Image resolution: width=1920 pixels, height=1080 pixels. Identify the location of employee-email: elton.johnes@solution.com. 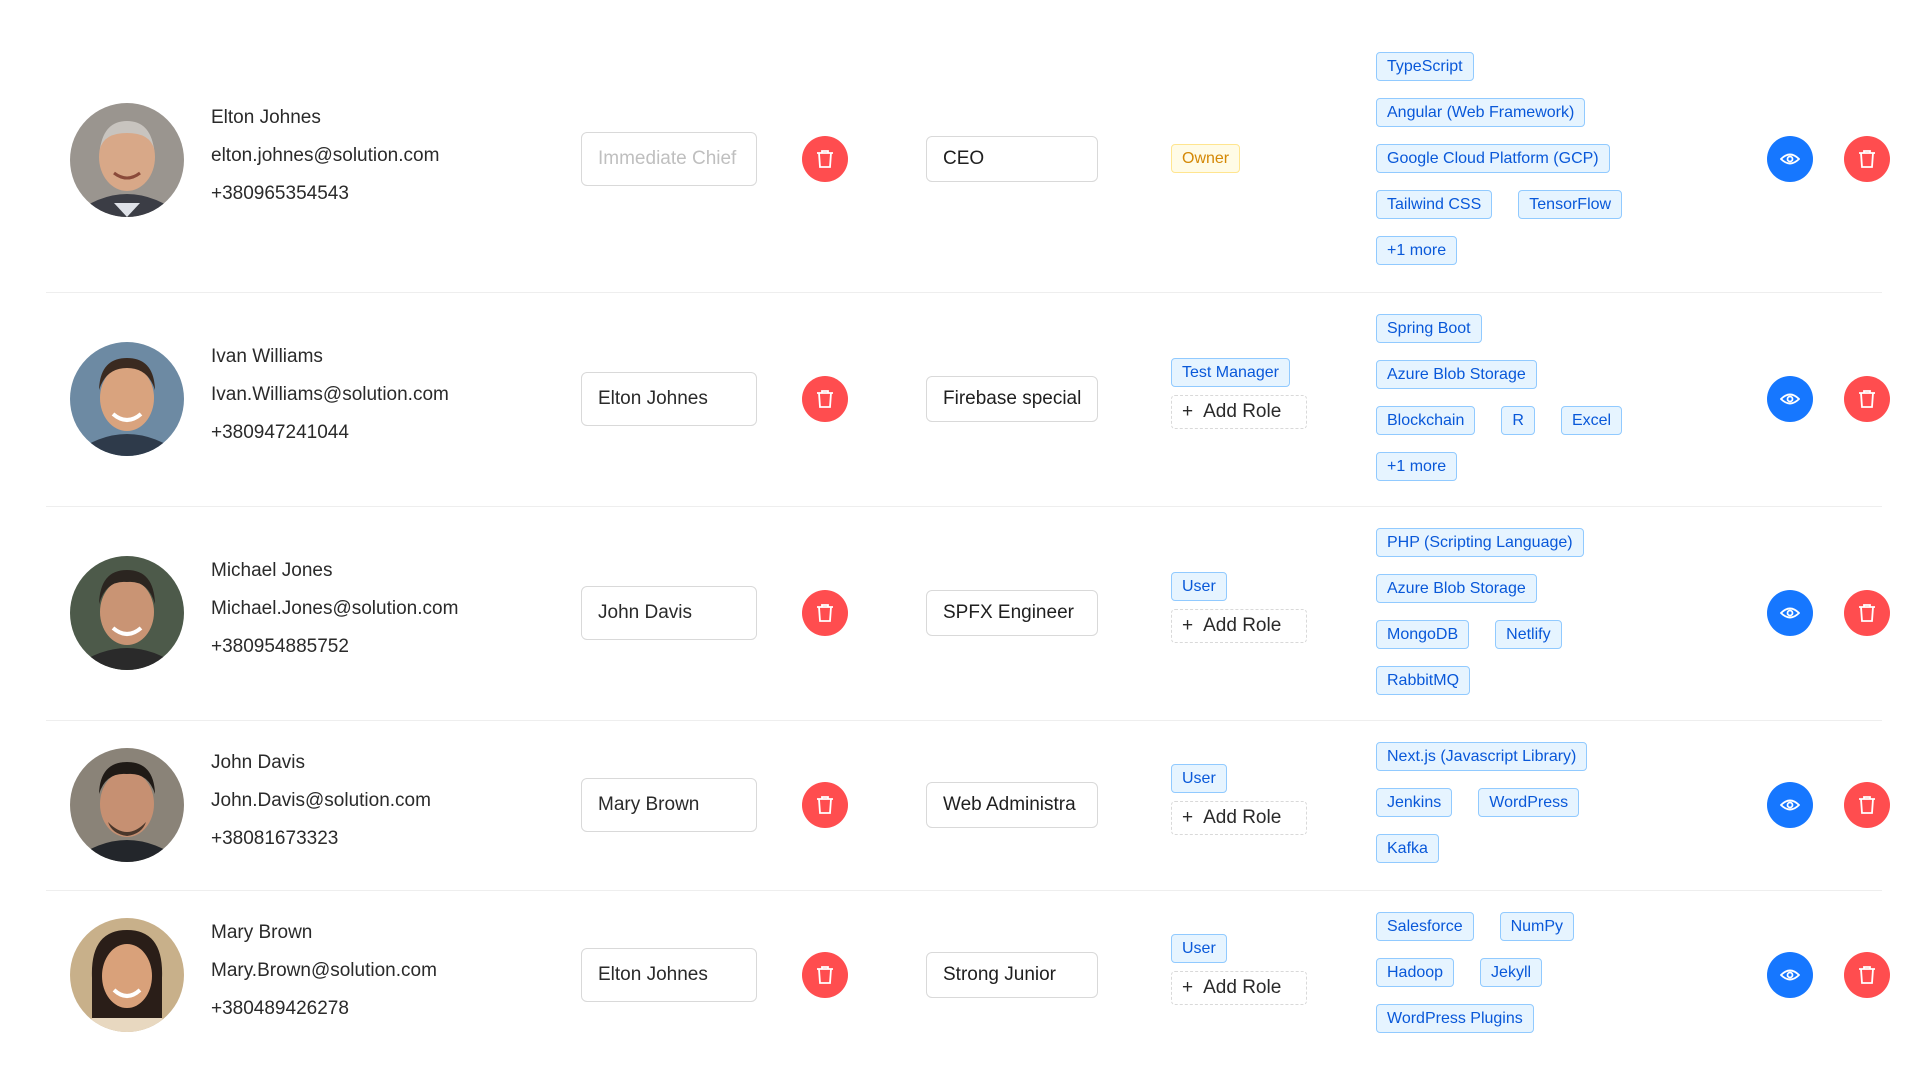
(325, 155).